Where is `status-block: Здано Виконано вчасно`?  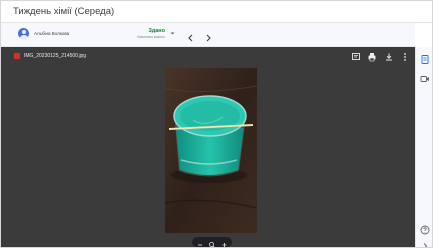 status-block: Здано Виконано вчасно is located at coordinates (142, 35).